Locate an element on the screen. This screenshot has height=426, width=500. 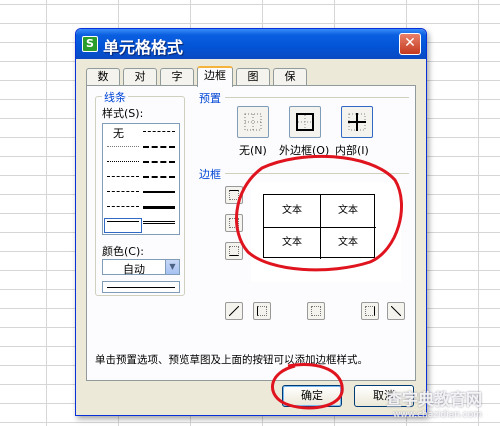
tab-protection: 保护 is located at coordinates (290, 83).